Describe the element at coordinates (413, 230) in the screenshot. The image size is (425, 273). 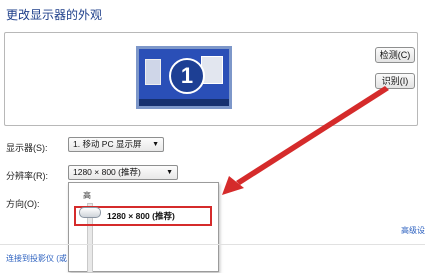
I see `advanced-settings-link: 高级设` at that location.